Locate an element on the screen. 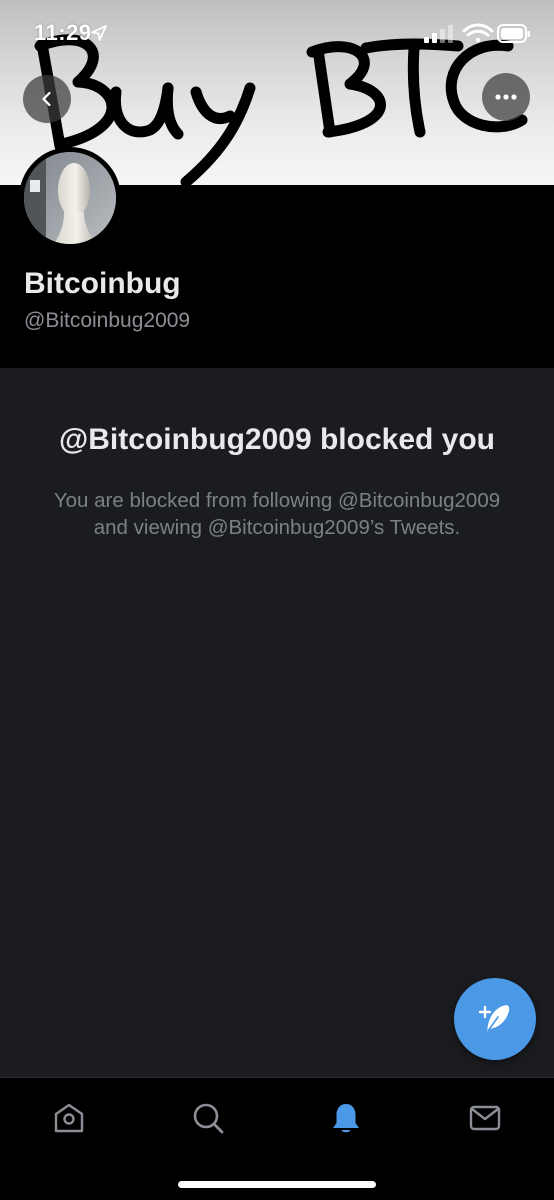 Image resolution: width=554 pixels, height=1200 pixels. location-arrow-icon is located at coordinates (99, 33).